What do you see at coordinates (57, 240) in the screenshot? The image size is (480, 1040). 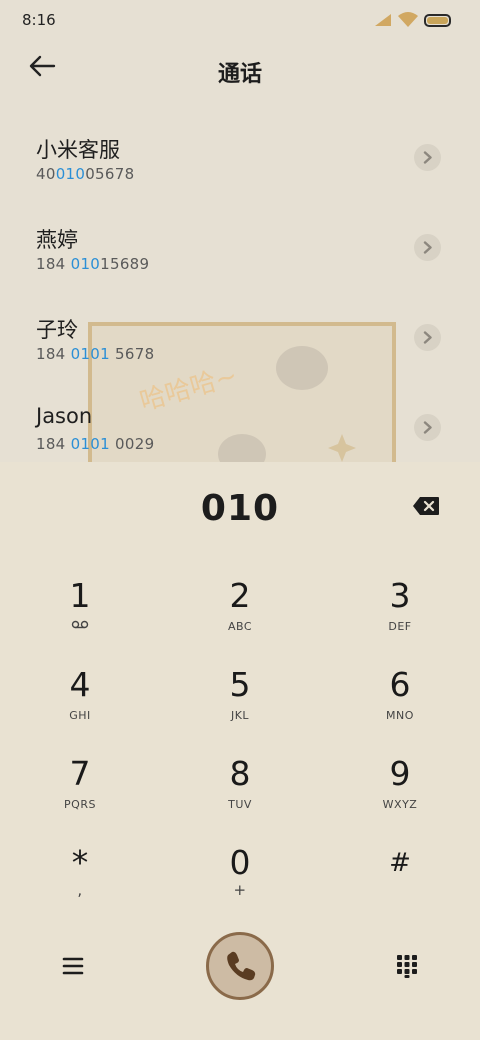 I see `contact-name: 燕婷` at bounding box center [57, 240].